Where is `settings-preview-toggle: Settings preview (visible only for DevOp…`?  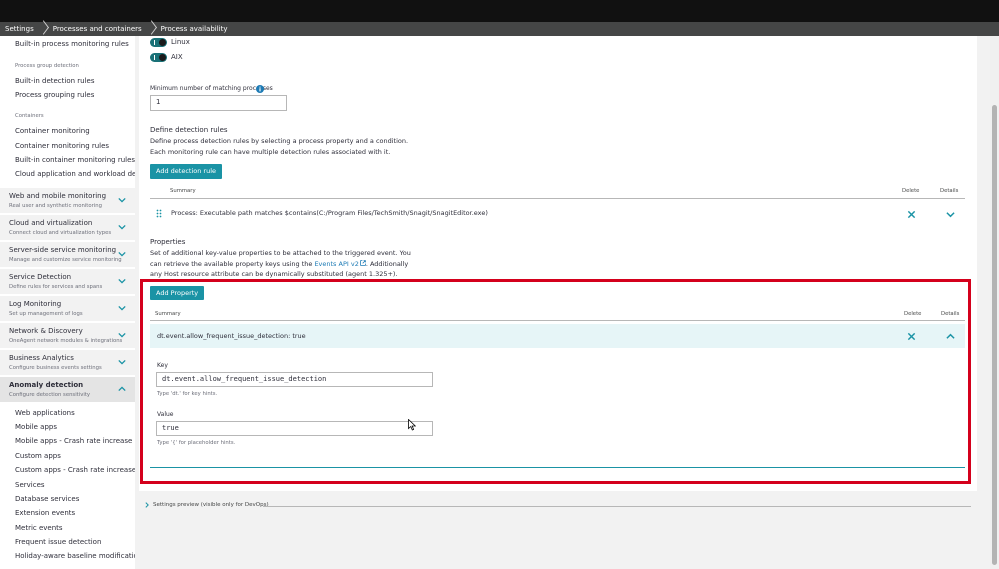
settings-preview-toggle: Settings preview (visible only for DevOp… is located at coordinates (211, 505).